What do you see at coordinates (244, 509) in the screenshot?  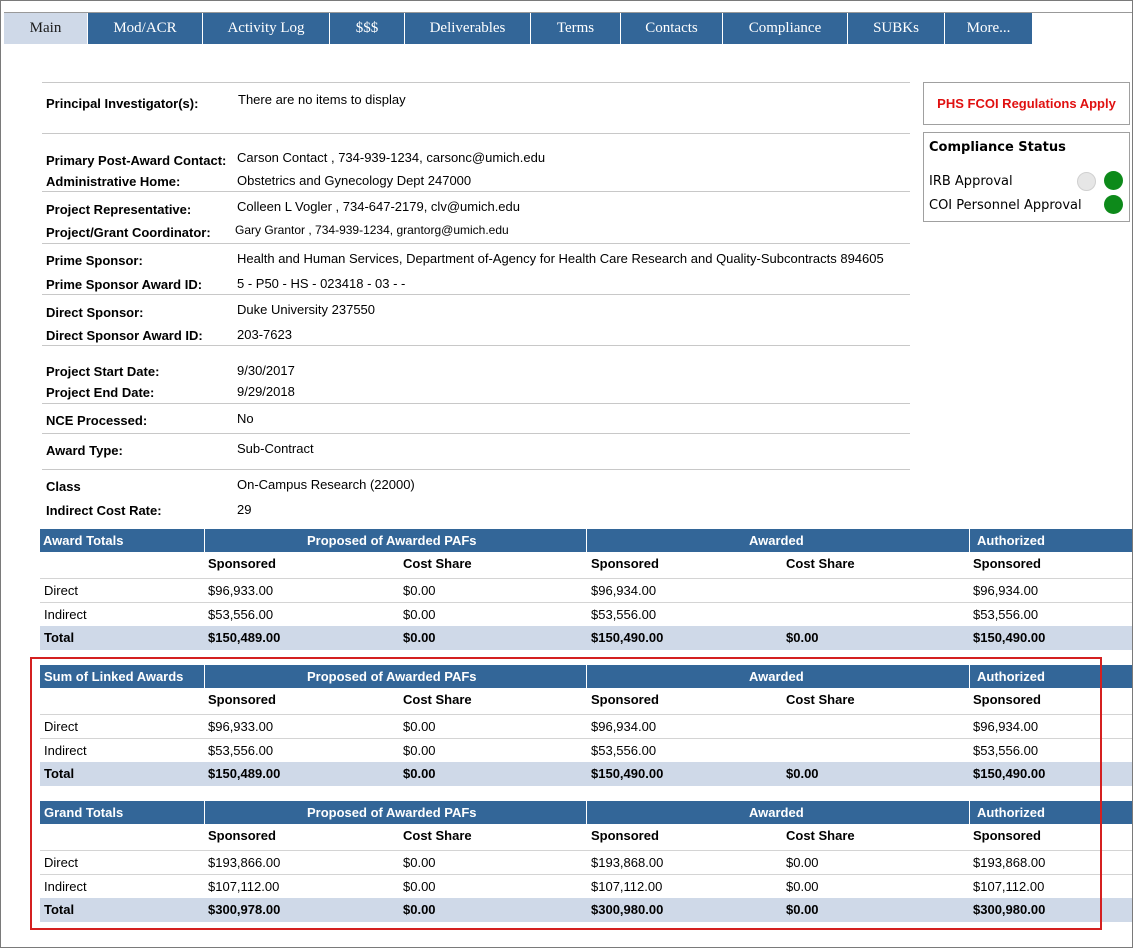 I see `icr-value: 29` at bounding box center [244, 509].